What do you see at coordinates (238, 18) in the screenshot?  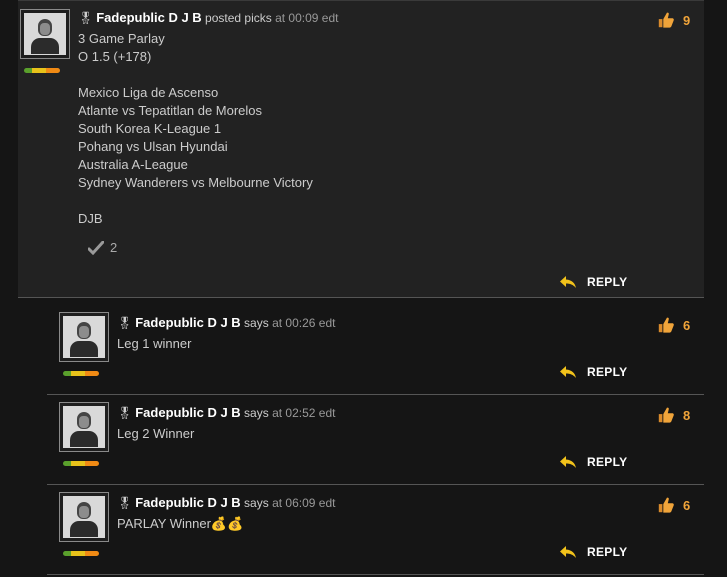 I see `post-action: posted picks` at bounding box center [238, 18].